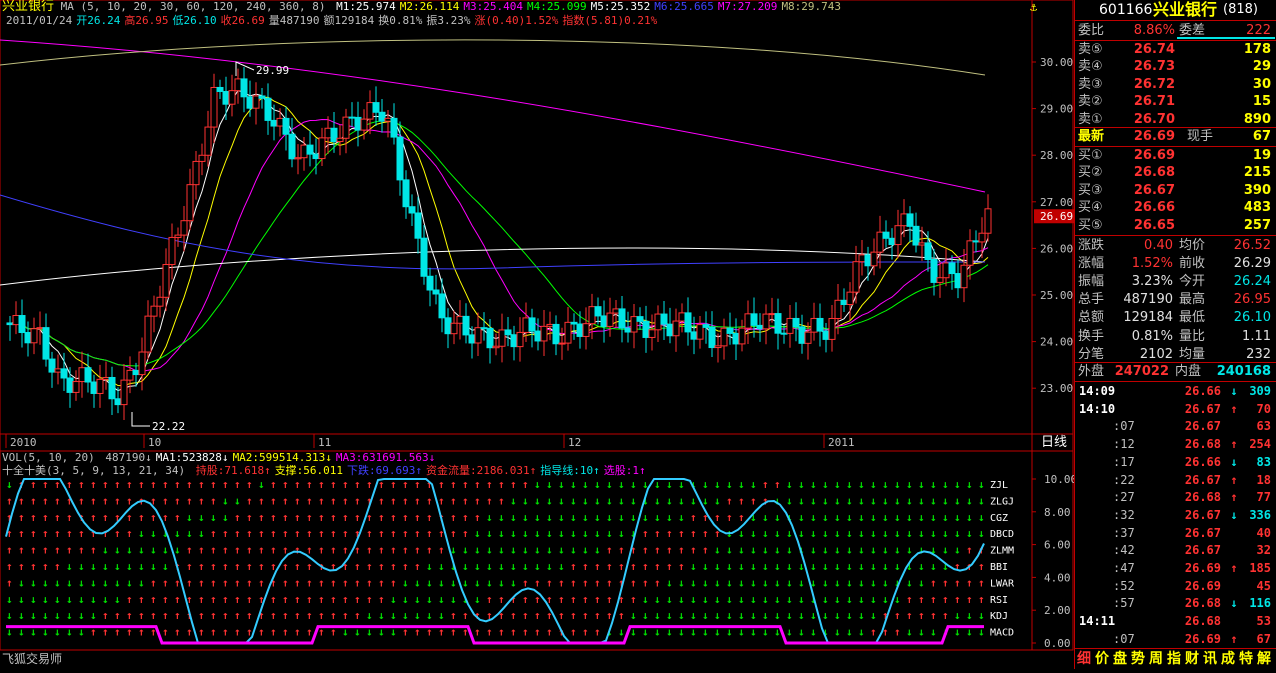 The image size is (1276, 673). Describe the element at coordinates (1260, 603) in the screenshot. I see `tick-volume: 116` at that location.